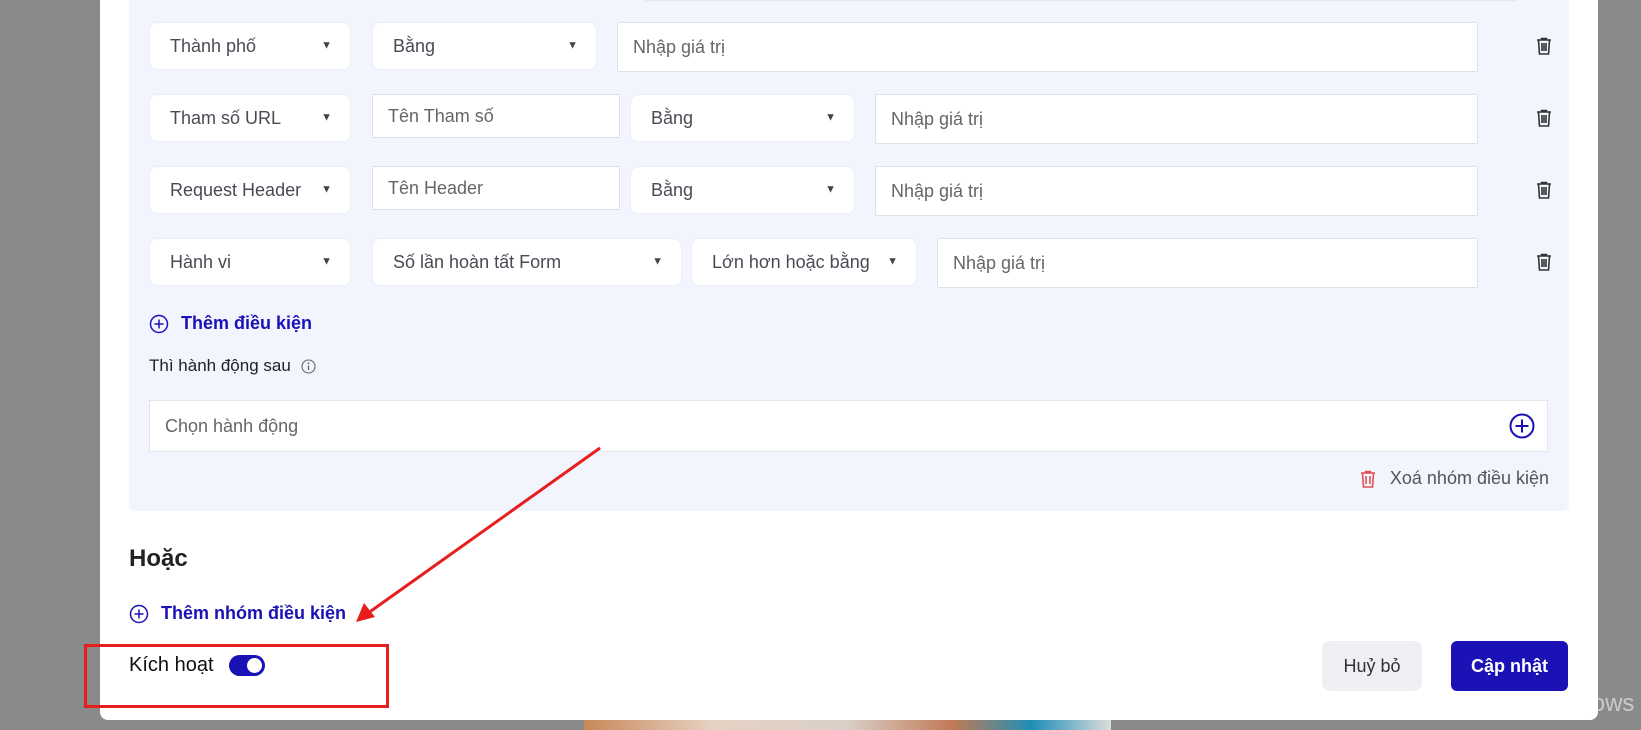  Describe the element at coordinates (1367, 479) in the screenshot. I see `trash-icon` at that location.